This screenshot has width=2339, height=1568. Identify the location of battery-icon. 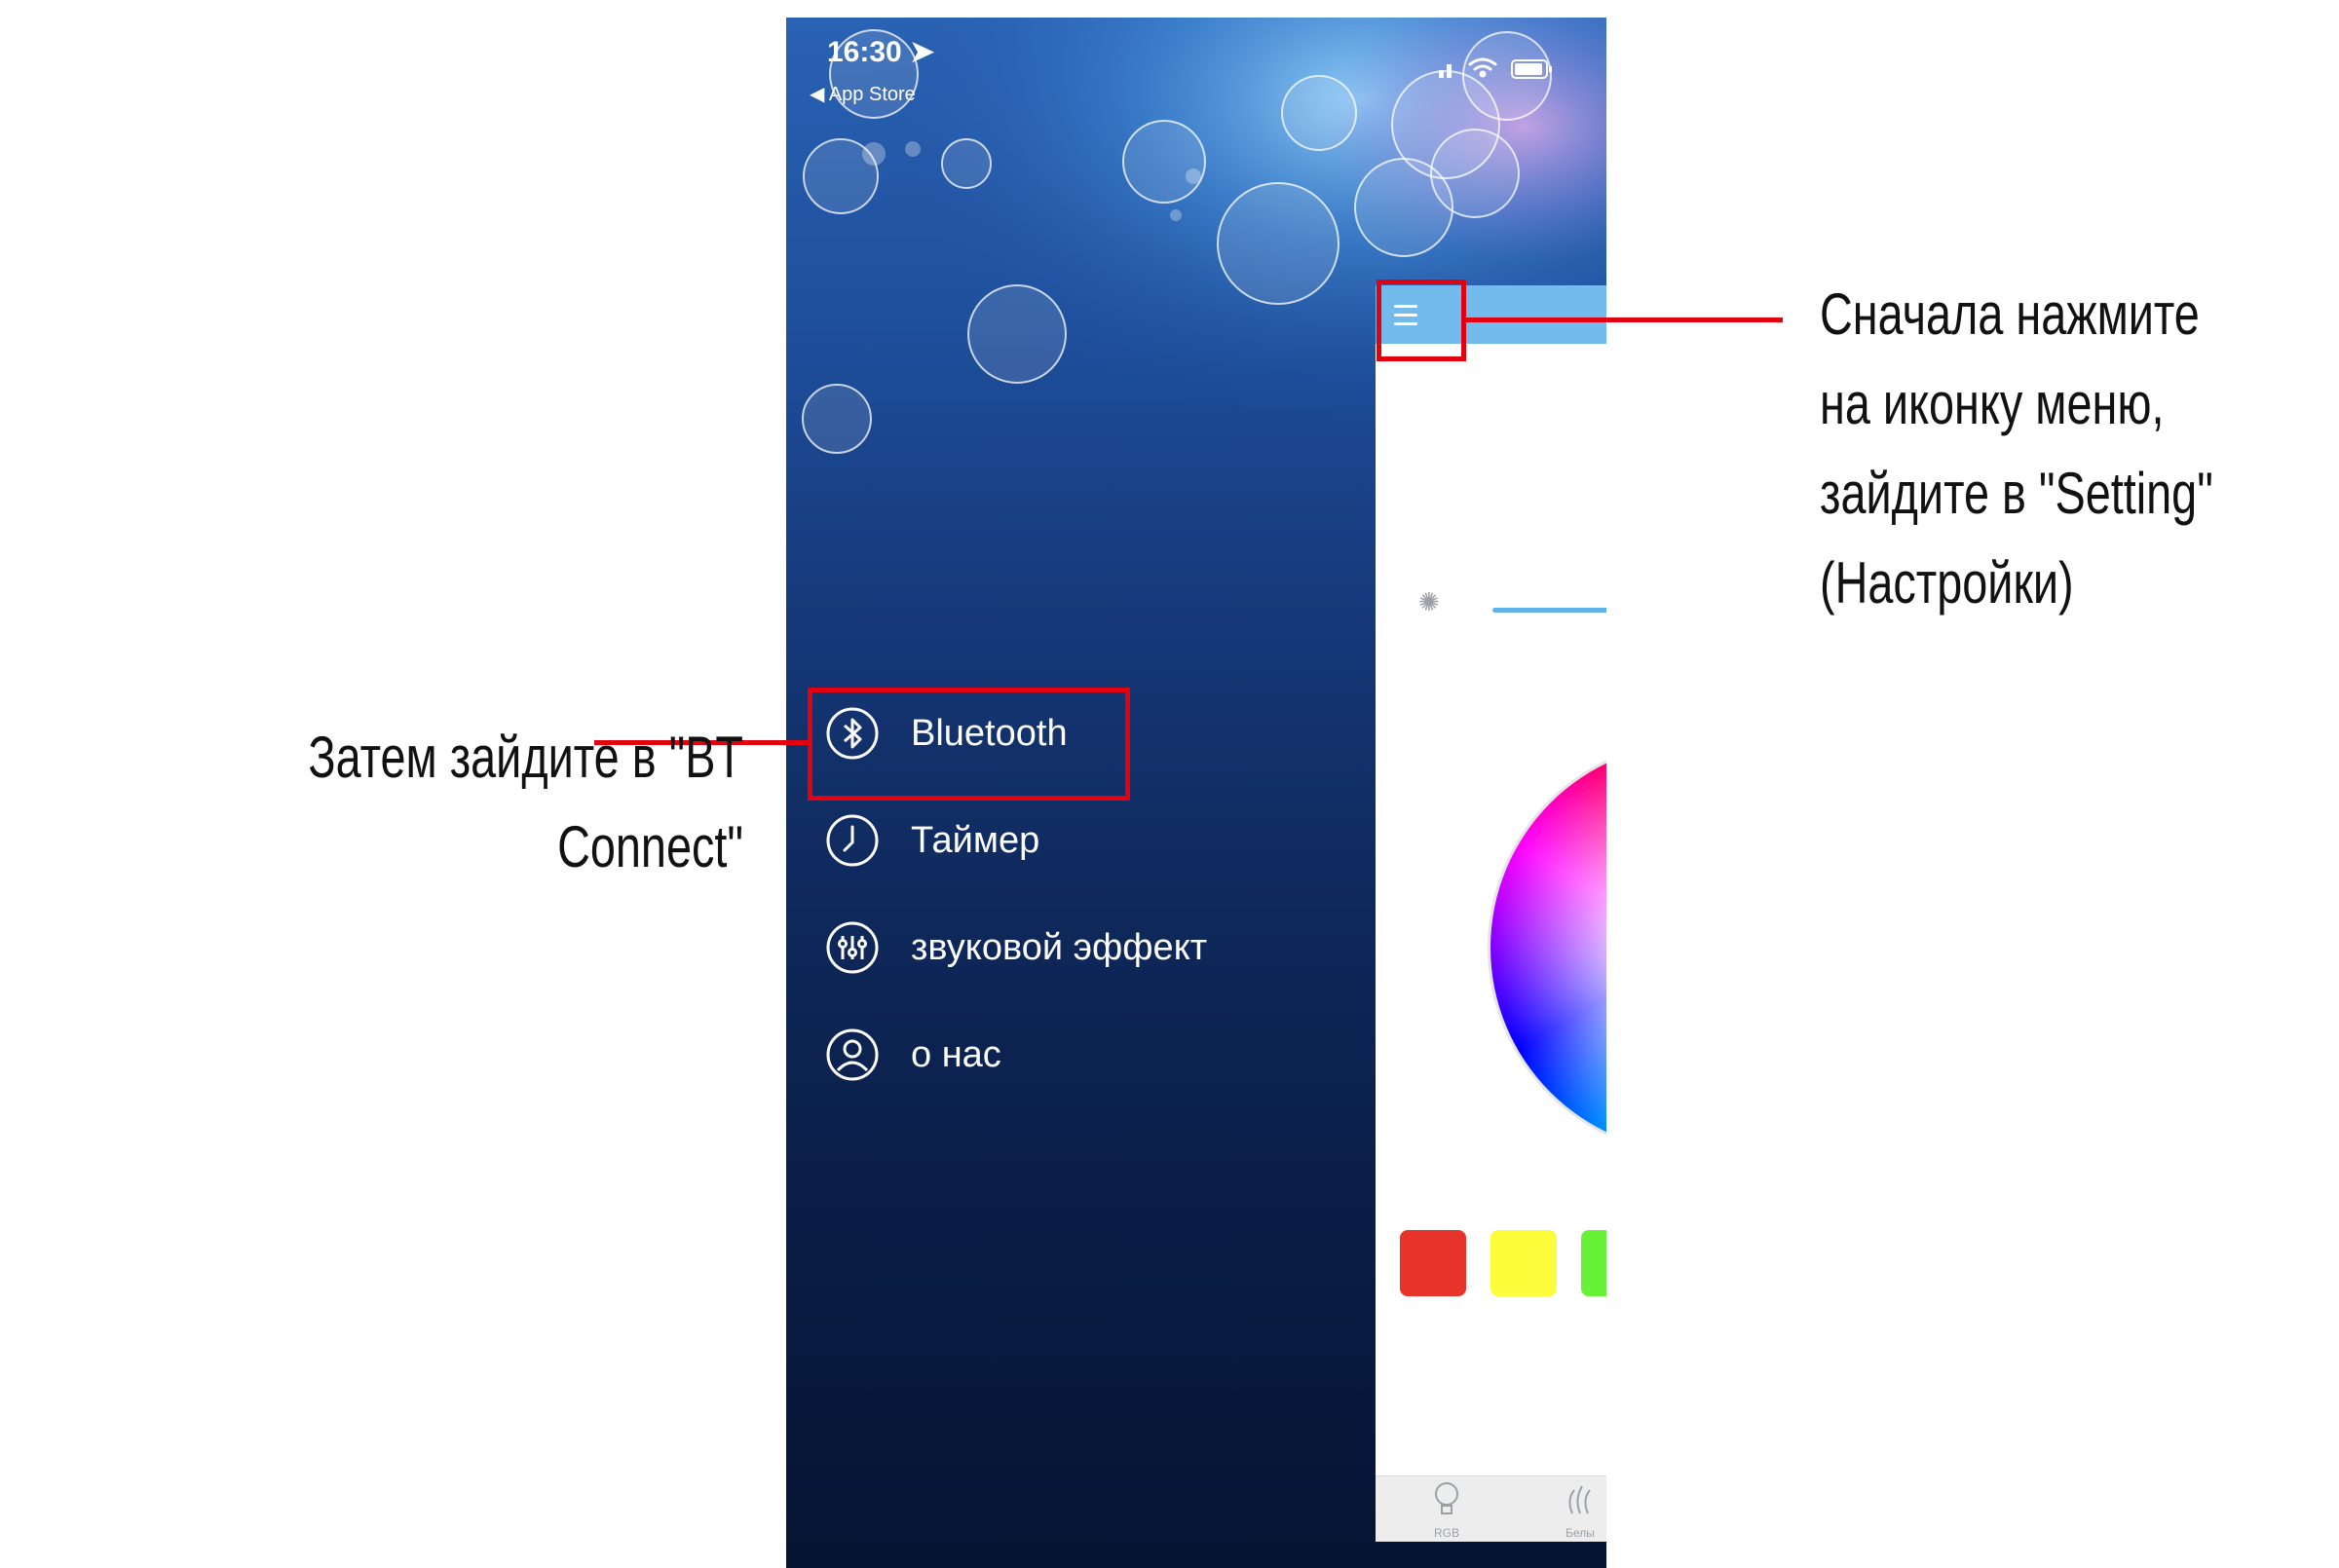
(1531, 69).